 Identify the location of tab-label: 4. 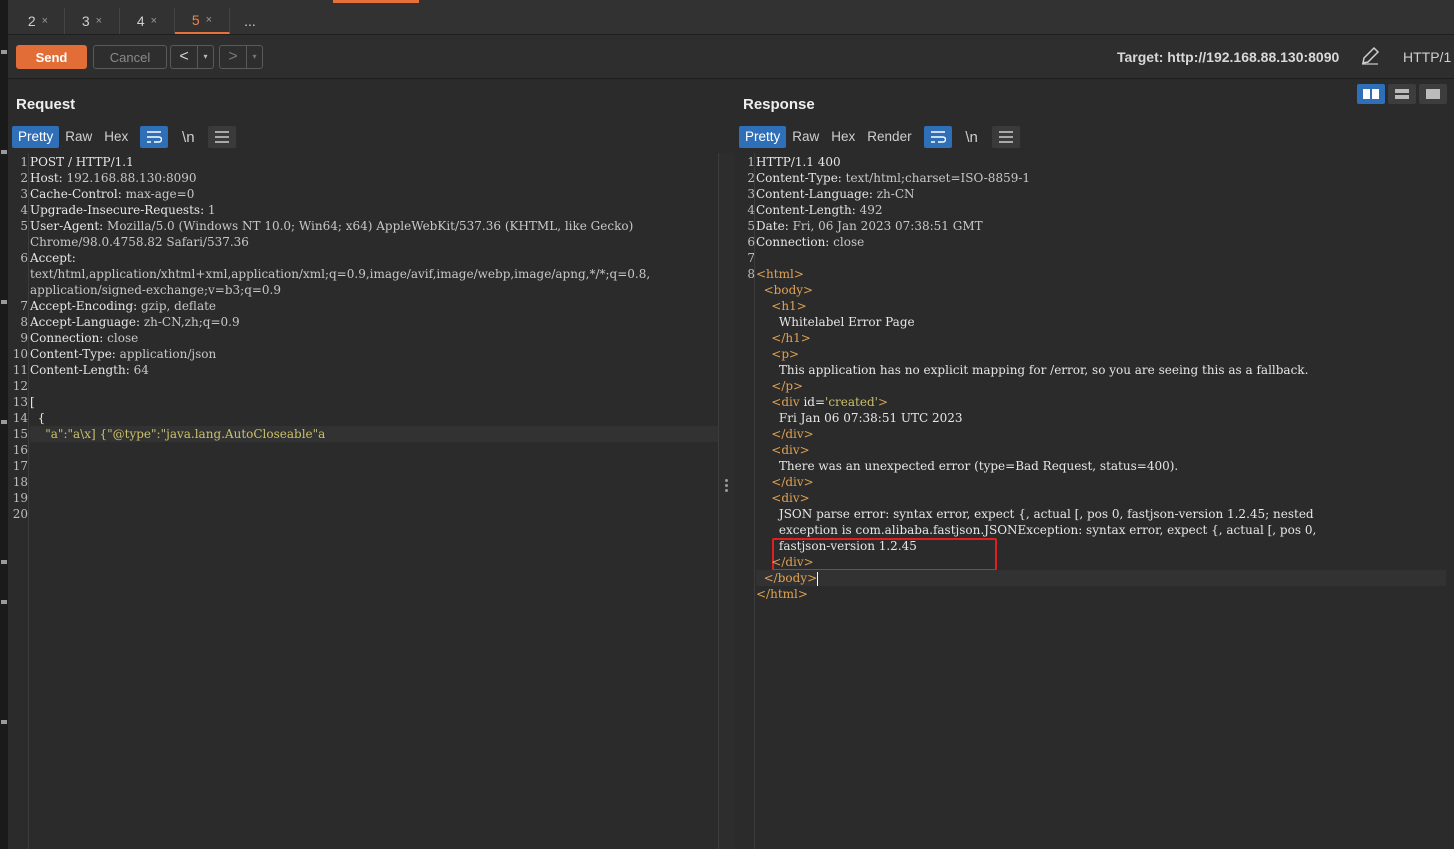
(140, 21).